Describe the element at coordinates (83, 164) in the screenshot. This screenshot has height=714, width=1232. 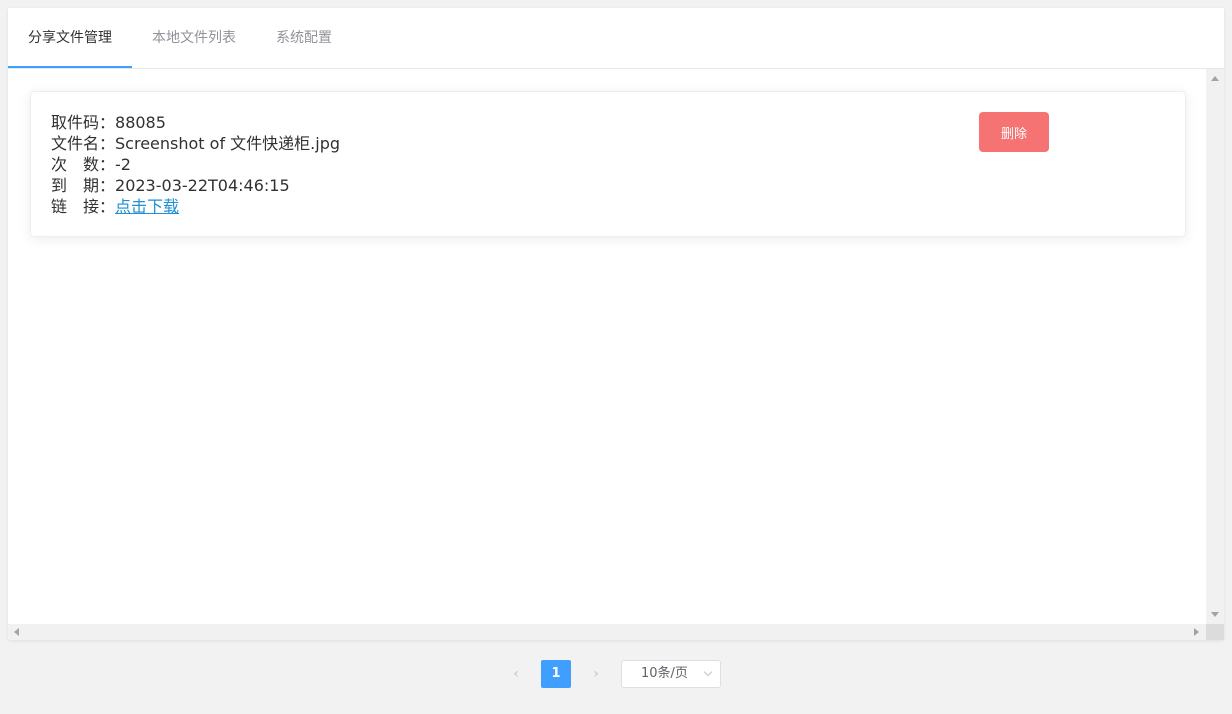
I see `count-label: 次 数：` at that location.